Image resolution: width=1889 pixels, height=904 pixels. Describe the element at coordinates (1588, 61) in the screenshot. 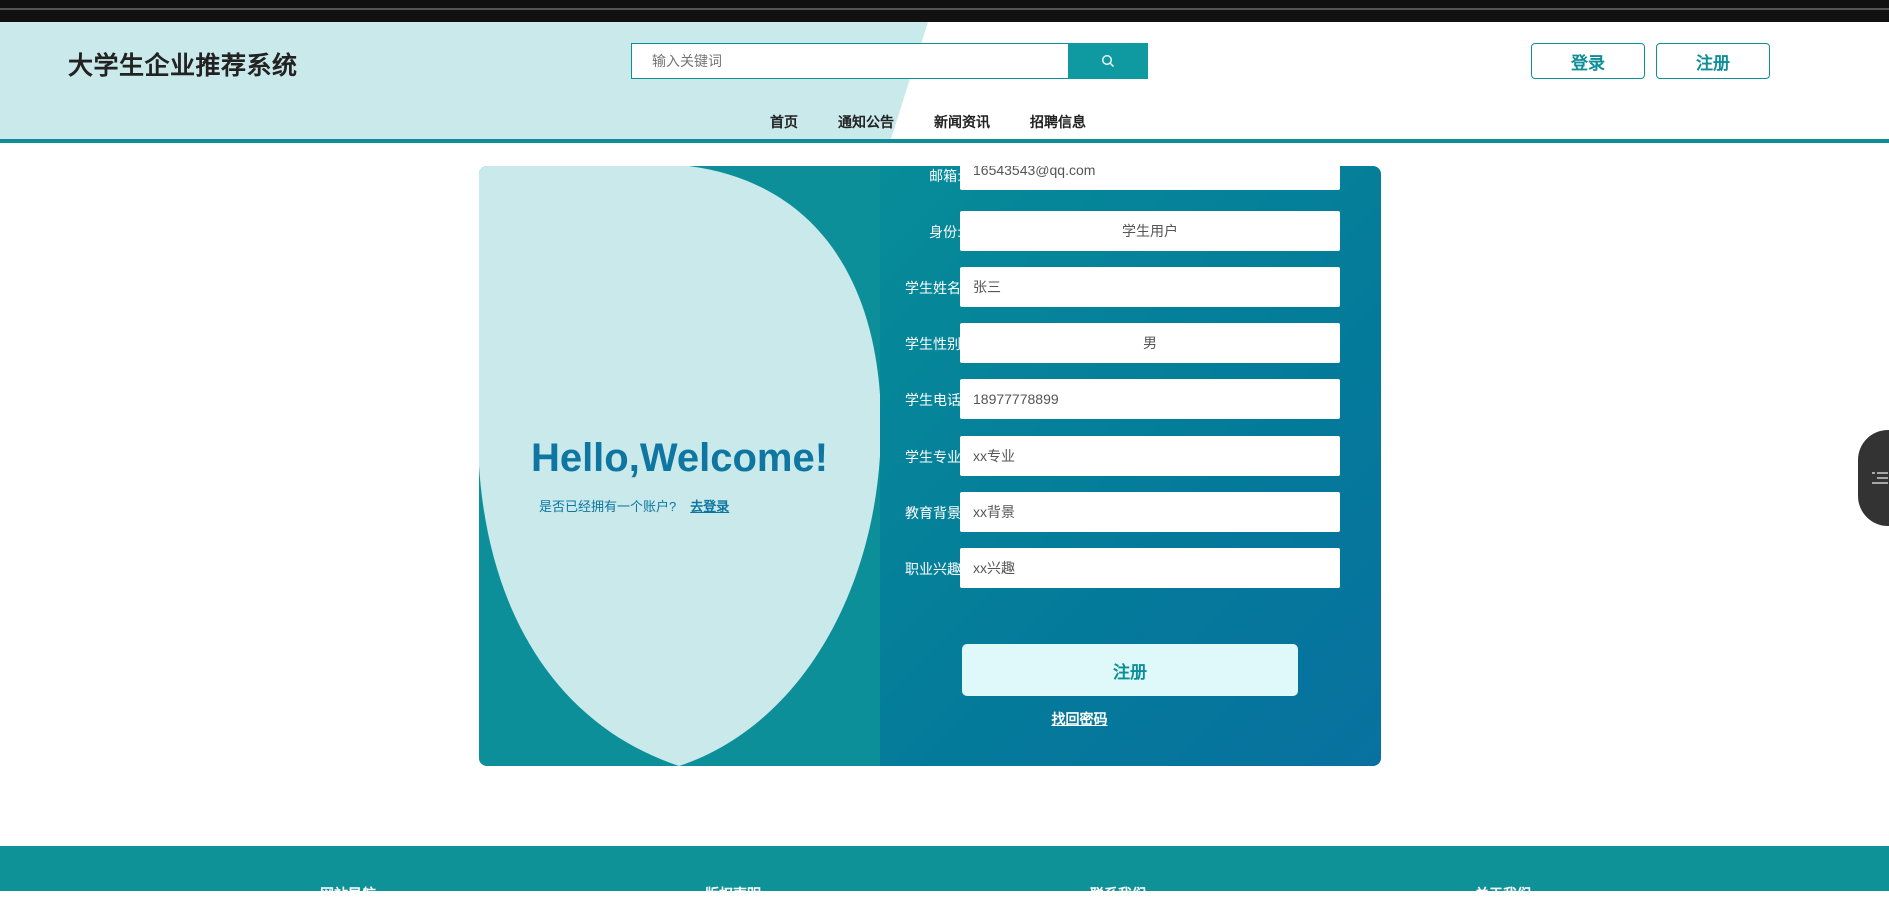

I see `login-button: 登录` at that location.